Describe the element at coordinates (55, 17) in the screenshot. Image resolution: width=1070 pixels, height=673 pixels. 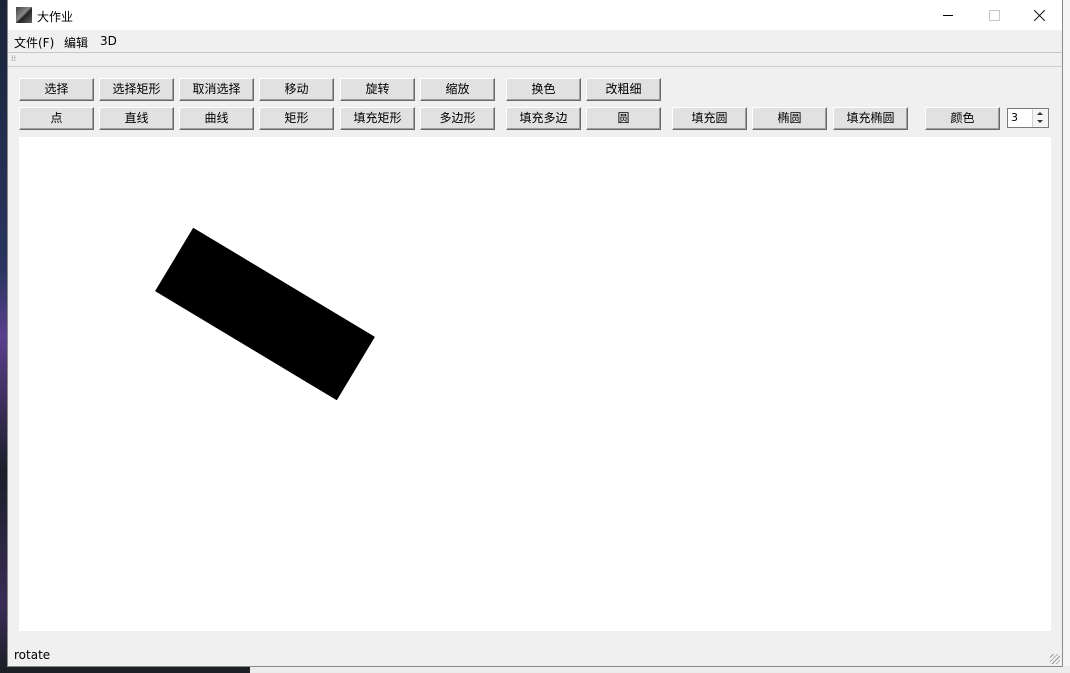
I see `window-title: 大作业` at that location.